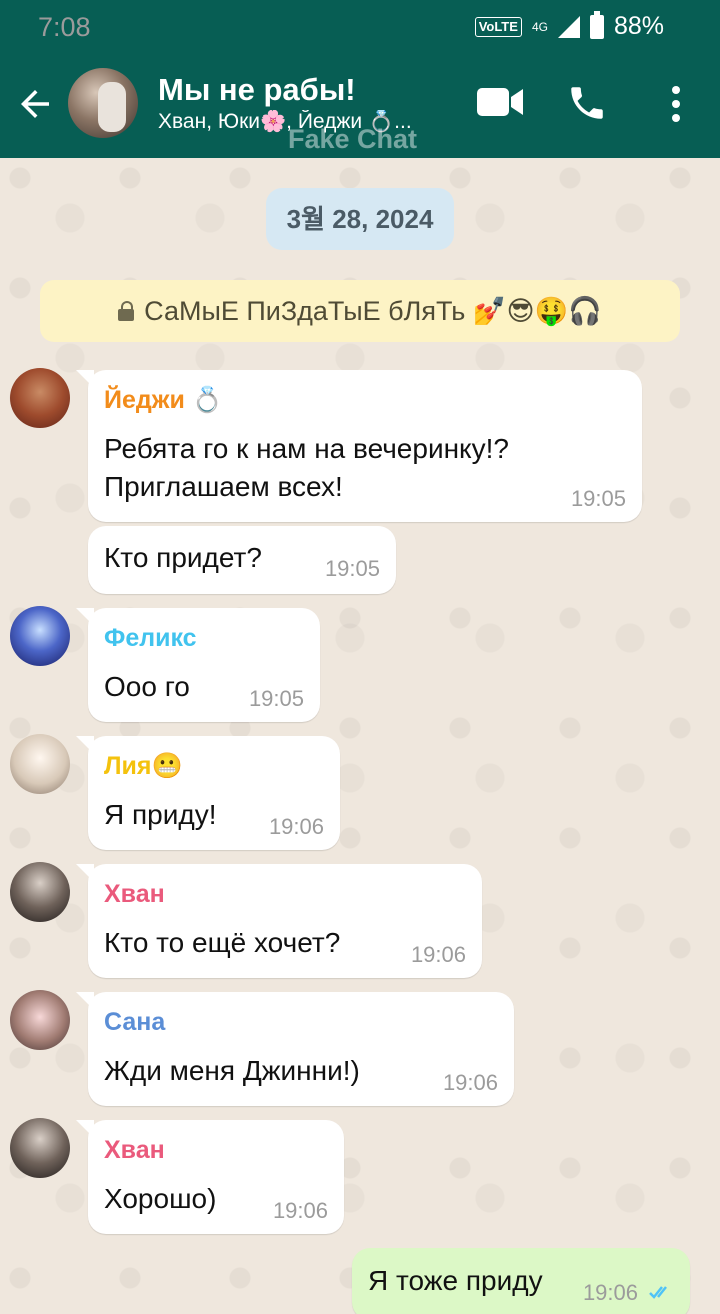 The width and height of the screenshot is (720, 1314). Describe the element at coordinates (232, 1070) in the screenshot. I see `message-text: Жди меня Джинни!)` at that location.